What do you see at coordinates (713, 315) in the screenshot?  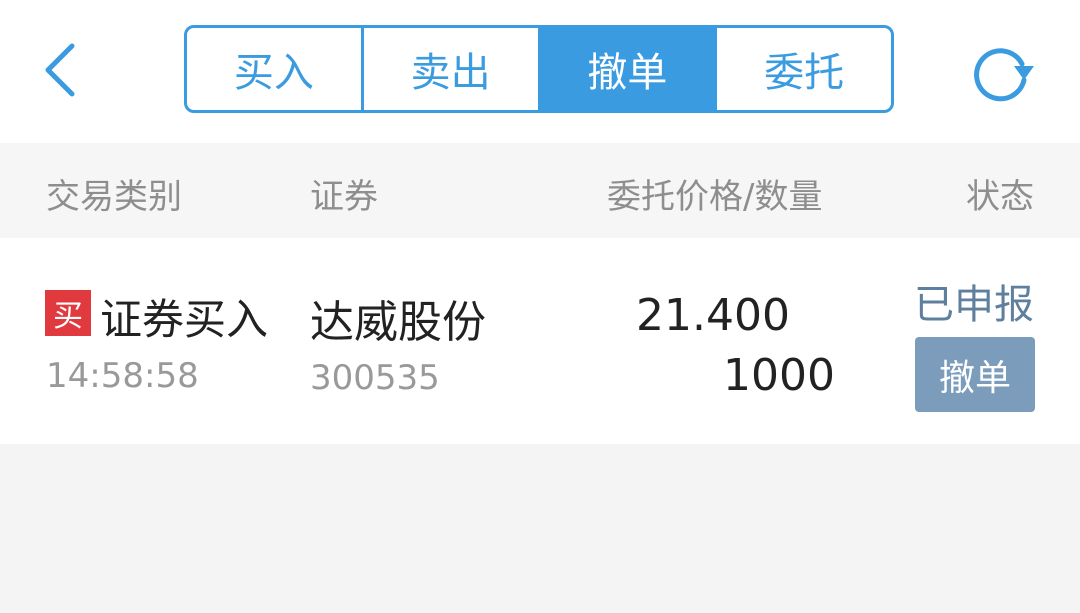 I see `order-price: 21.400` at bounding box center [713, 315].